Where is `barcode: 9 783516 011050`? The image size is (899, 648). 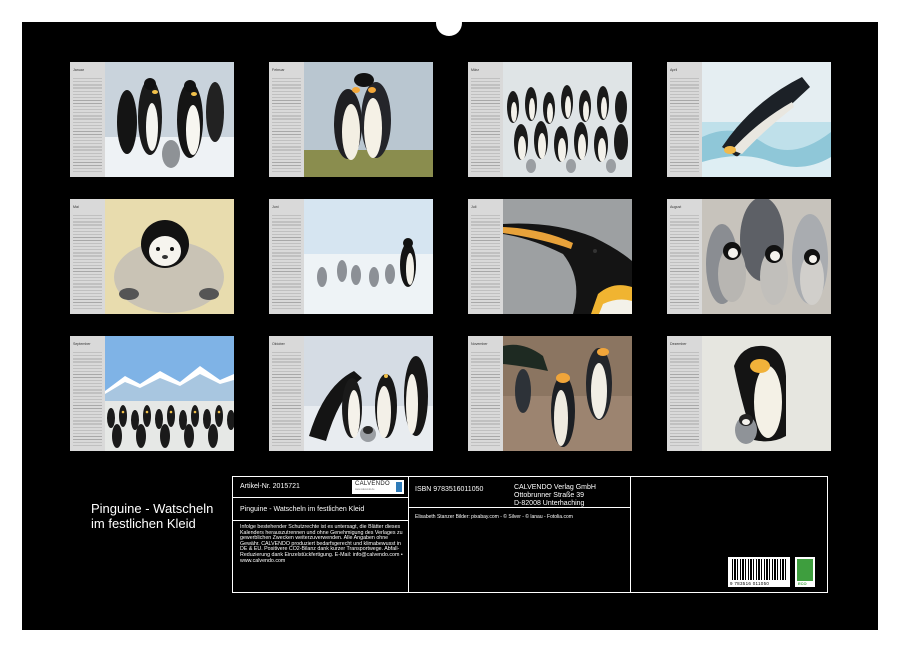
barcode: 9 783516 011050 is located at coordinates (759, 572).